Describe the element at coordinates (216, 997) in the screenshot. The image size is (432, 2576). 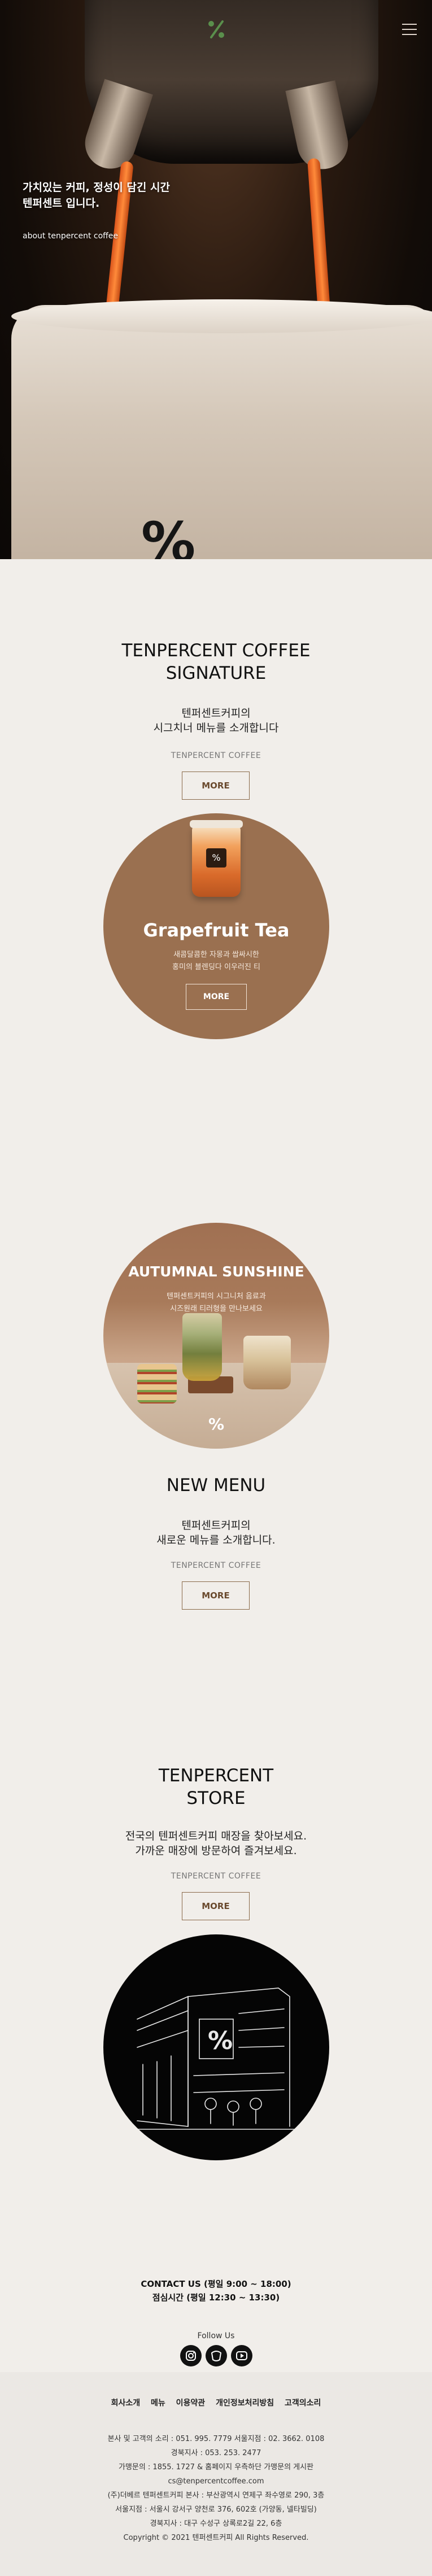
I see `signature-card-more-button: MORE` at that location.